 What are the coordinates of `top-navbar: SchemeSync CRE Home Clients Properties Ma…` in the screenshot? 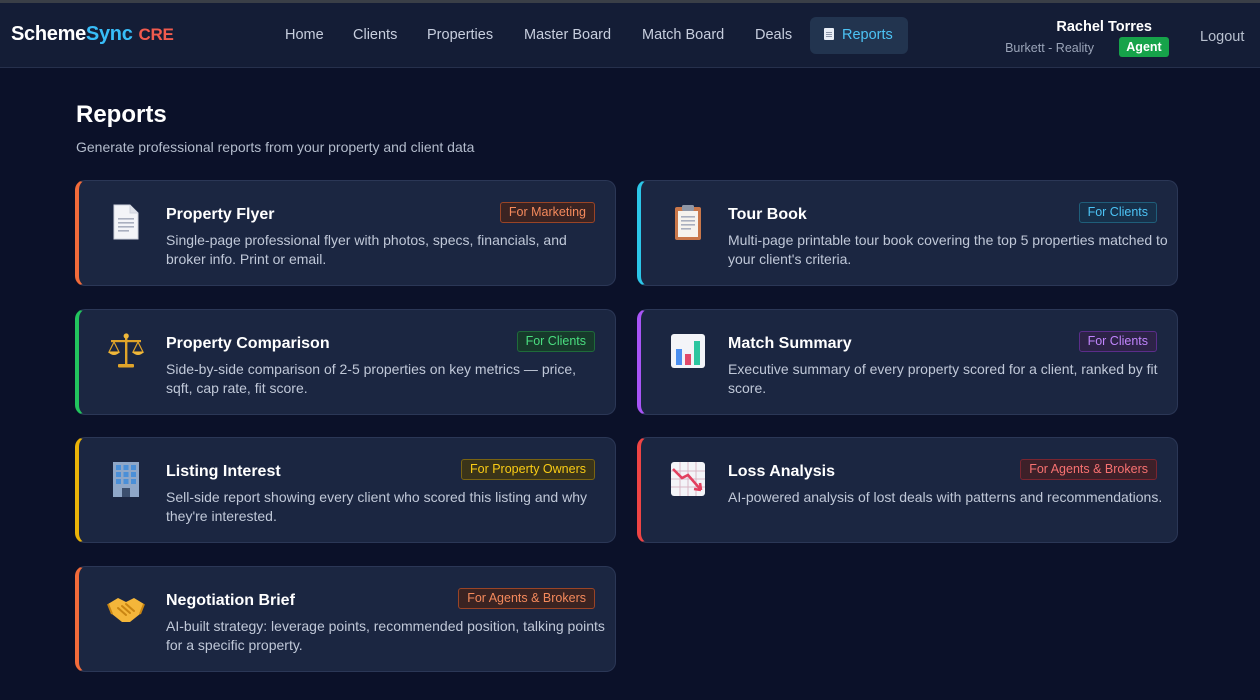 It's located at (630, 34).